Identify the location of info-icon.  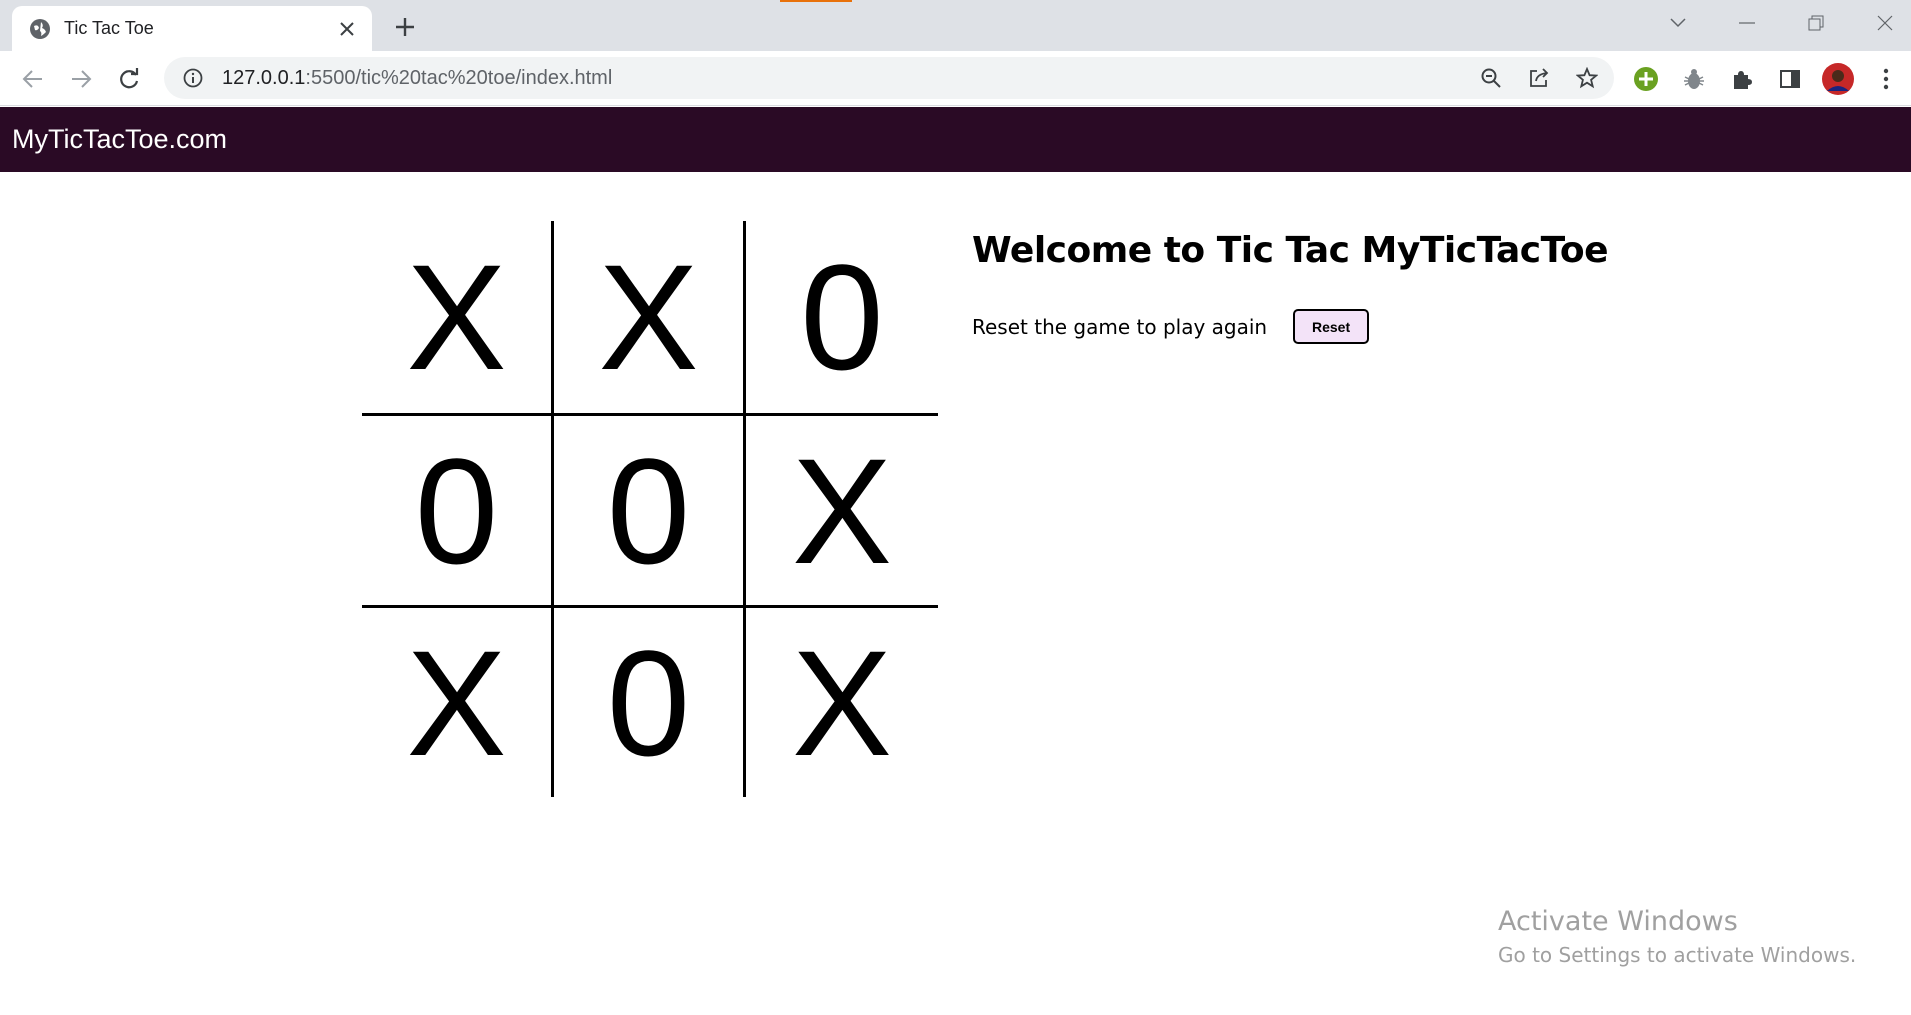
(193, 78).